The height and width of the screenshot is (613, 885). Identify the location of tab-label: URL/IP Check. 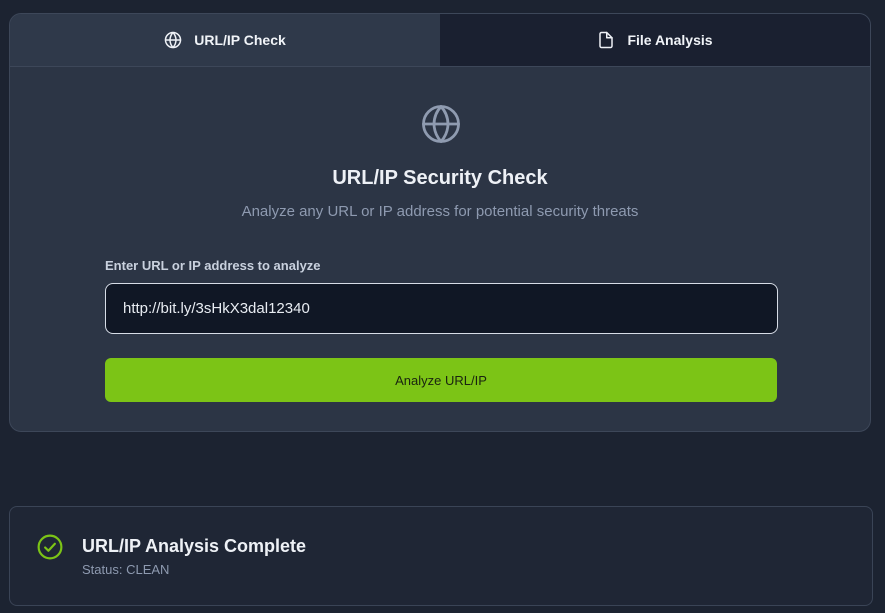
(240, 40).